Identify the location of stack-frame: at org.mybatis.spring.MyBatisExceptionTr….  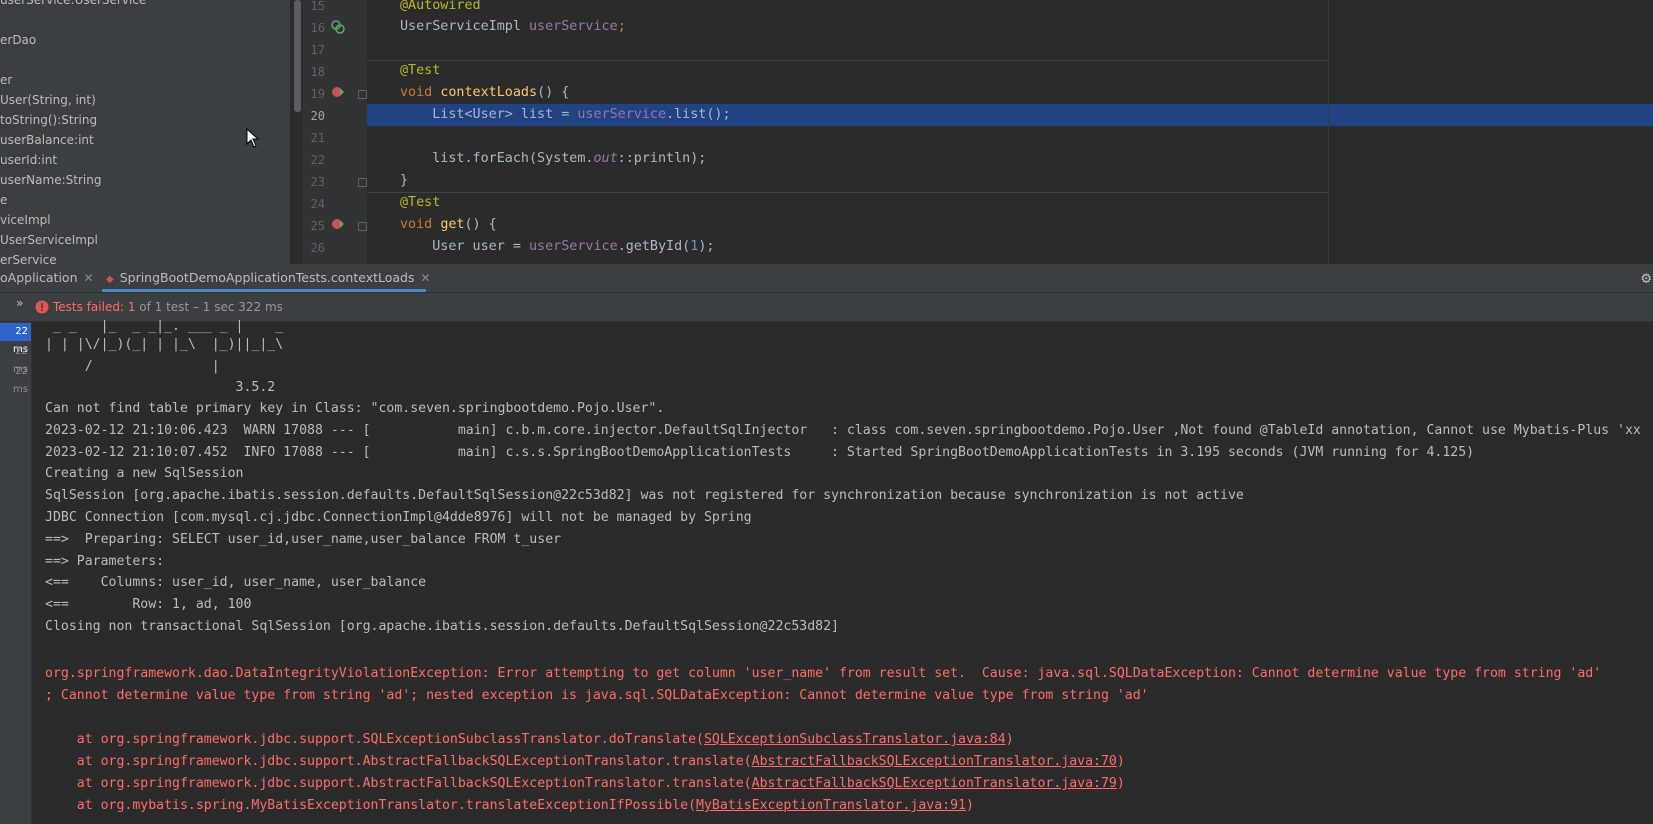
(509, 805).